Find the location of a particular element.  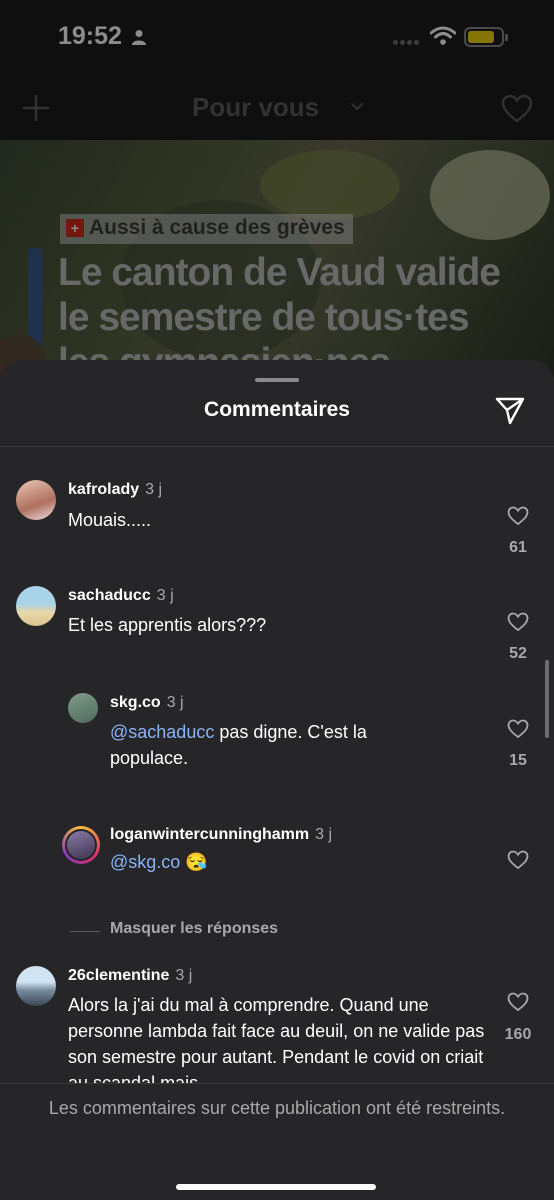

avatar-story-ring is located at coordinates (81, 845).